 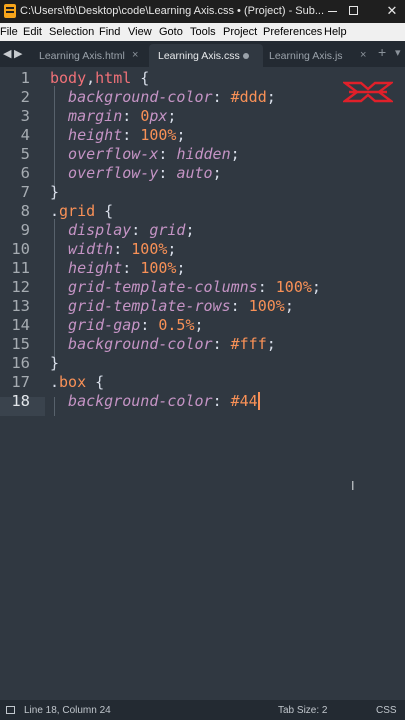 I want to click on code-text: .grid {, so click(x=81, y=211).